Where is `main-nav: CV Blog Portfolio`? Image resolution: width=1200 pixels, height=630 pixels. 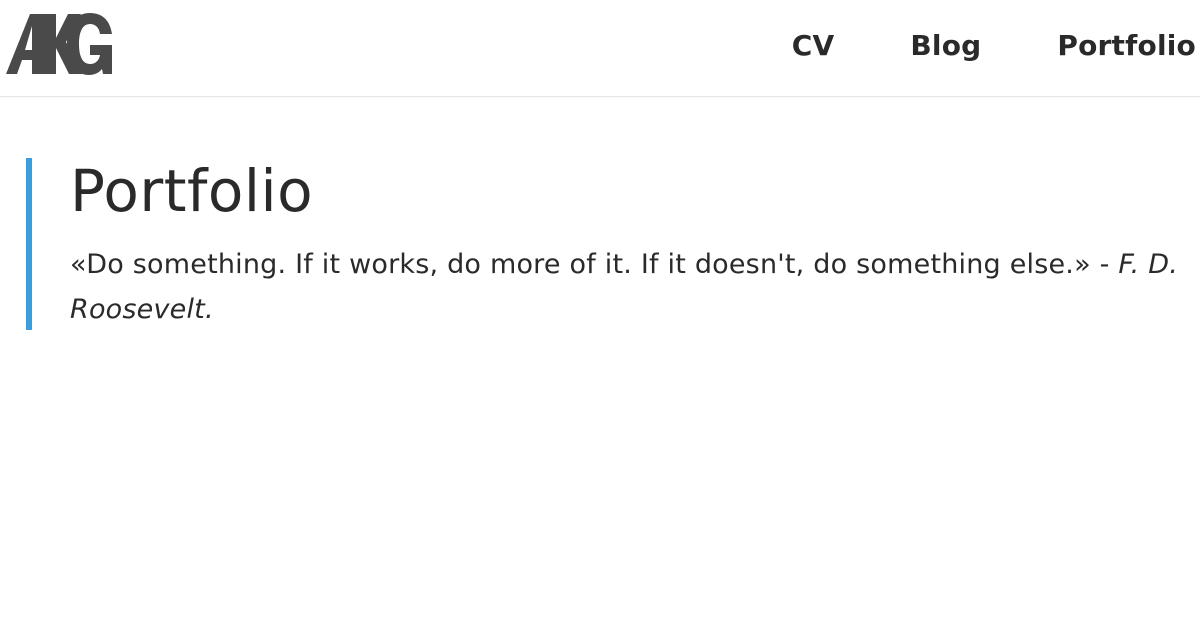
main-nav: CV Blog Portfolio is located at coordinates (994, 45).